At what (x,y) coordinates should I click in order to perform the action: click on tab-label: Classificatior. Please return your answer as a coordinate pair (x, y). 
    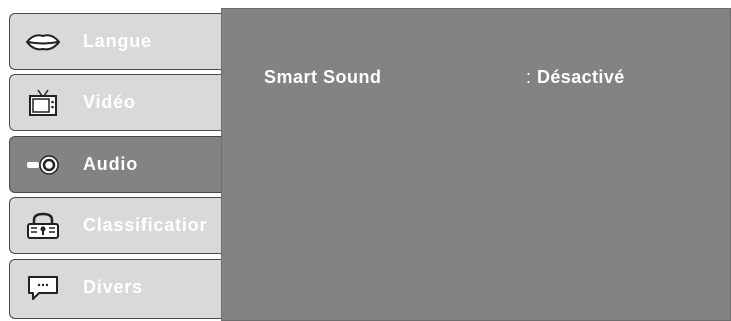
    Looking at the image, I should click on (145, 225).